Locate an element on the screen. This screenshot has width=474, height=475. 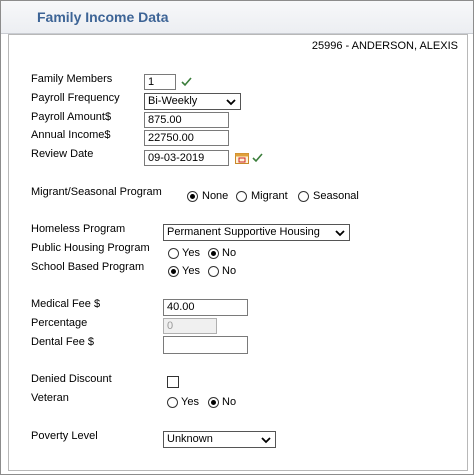
family-members-input: 1 is located at coordinates (160, 82).